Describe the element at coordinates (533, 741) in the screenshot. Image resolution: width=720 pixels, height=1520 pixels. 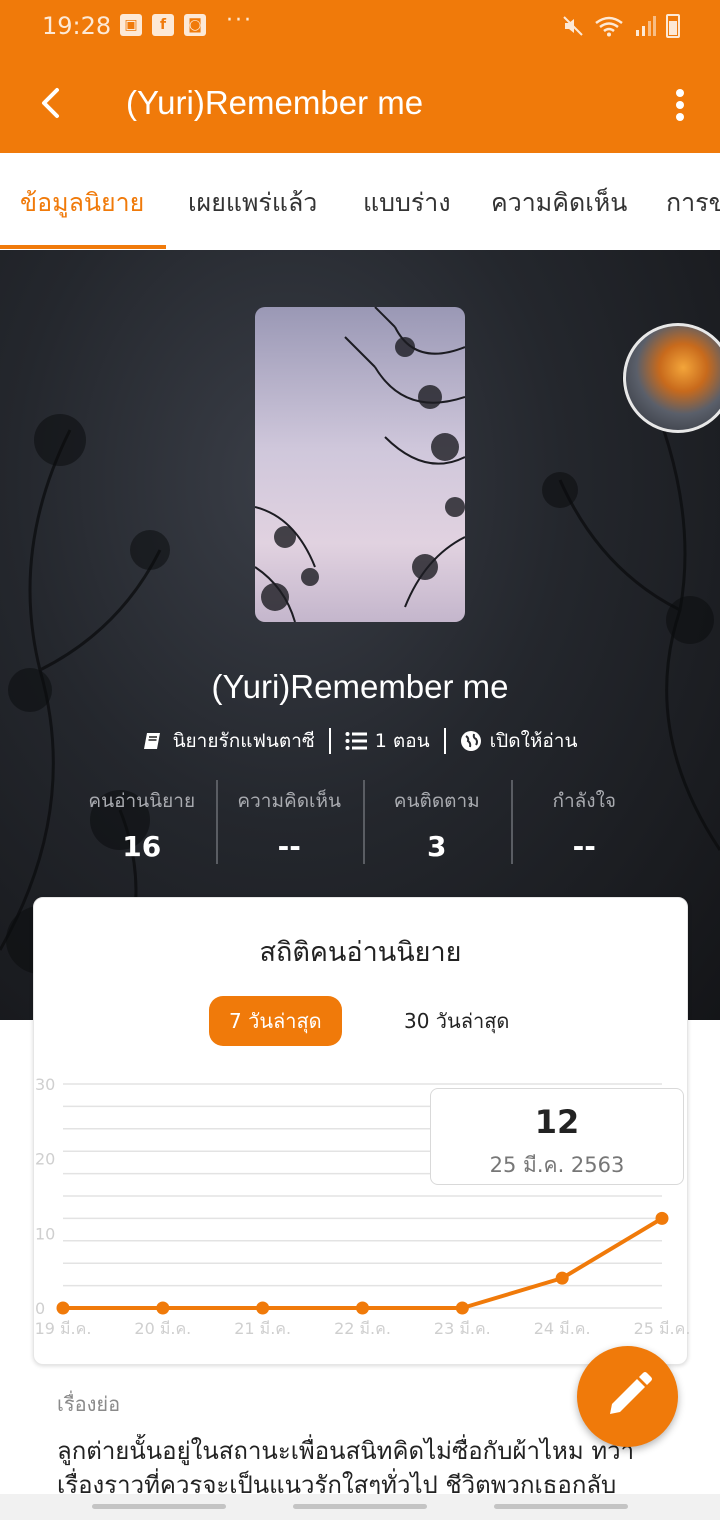
I see `meta-visibility-text: เปิดให้อ่าน` at that location.